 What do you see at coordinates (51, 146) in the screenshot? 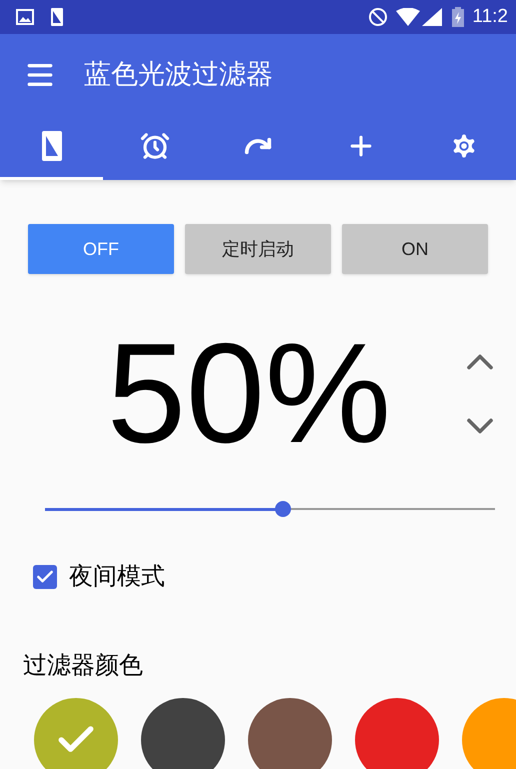
I see `phone-icon` at bounding box center [51, 146].